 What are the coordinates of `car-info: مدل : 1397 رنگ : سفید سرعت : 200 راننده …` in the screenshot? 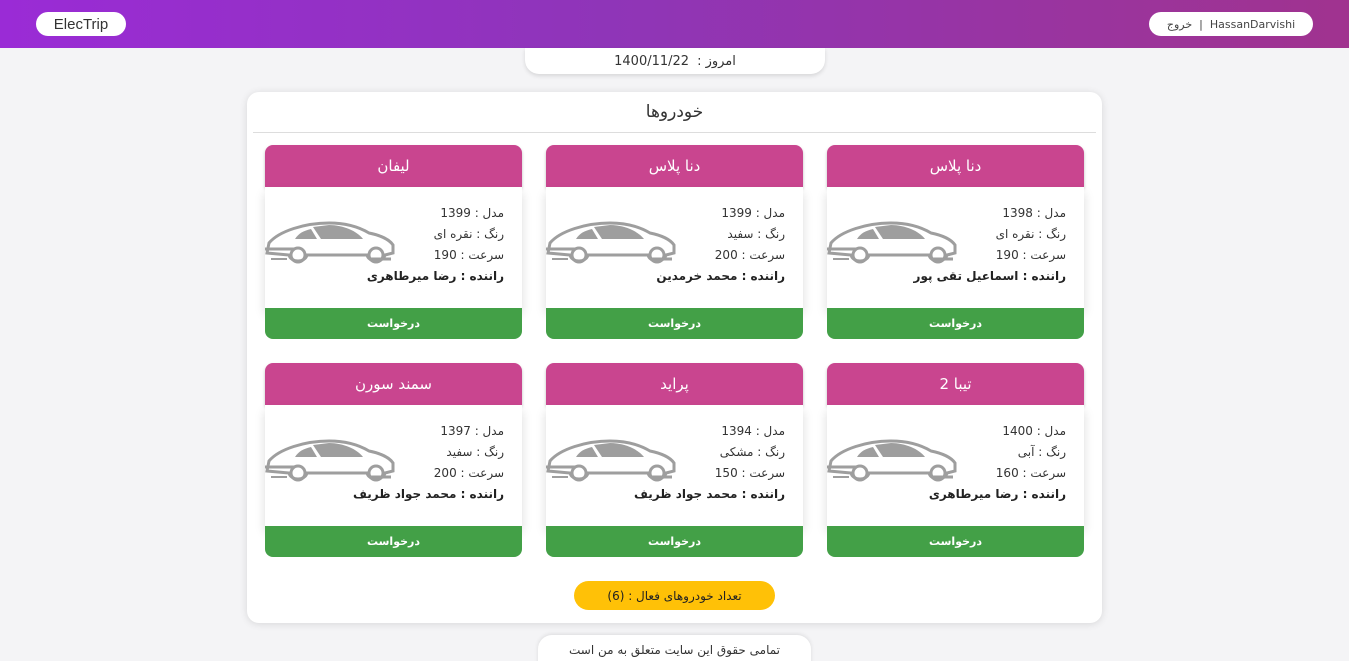 It's located at (428, 463).